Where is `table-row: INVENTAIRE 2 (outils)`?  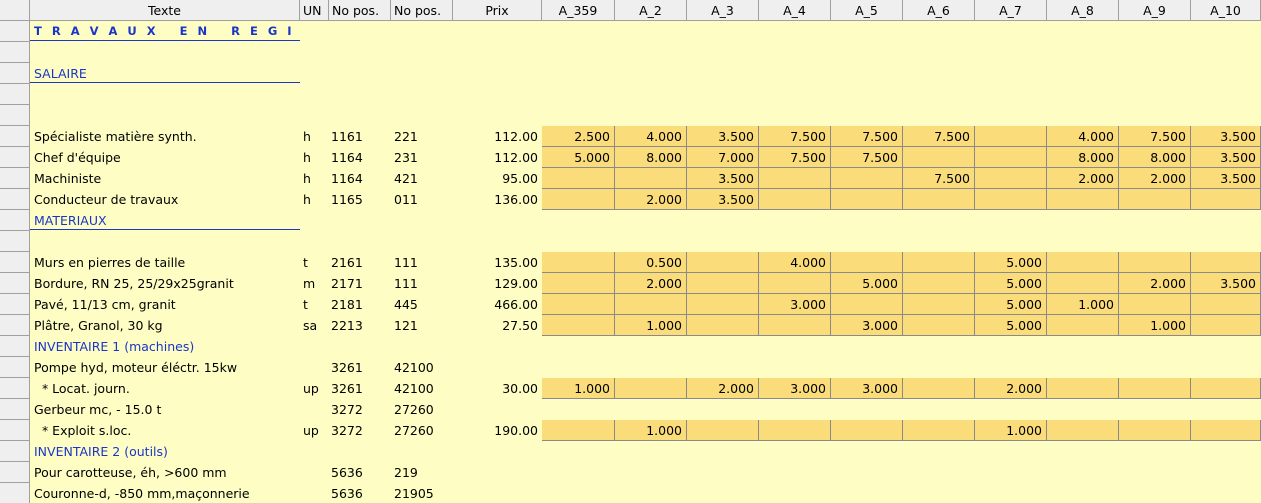
table-row: INVENTAIRE 2 (outils) is located at coordinates (630, 451).